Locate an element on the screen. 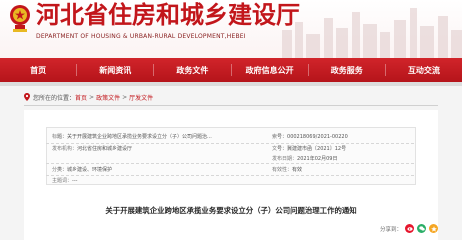  nav-item-home: 首页 is located at coordinates (38, 70).